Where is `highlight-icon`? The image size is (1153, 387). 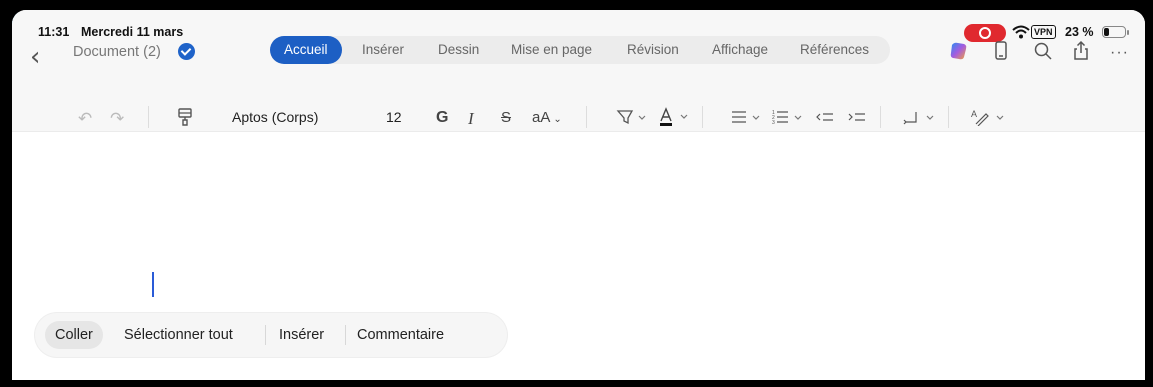
highlight-icon is located at coordinates (632, 117).